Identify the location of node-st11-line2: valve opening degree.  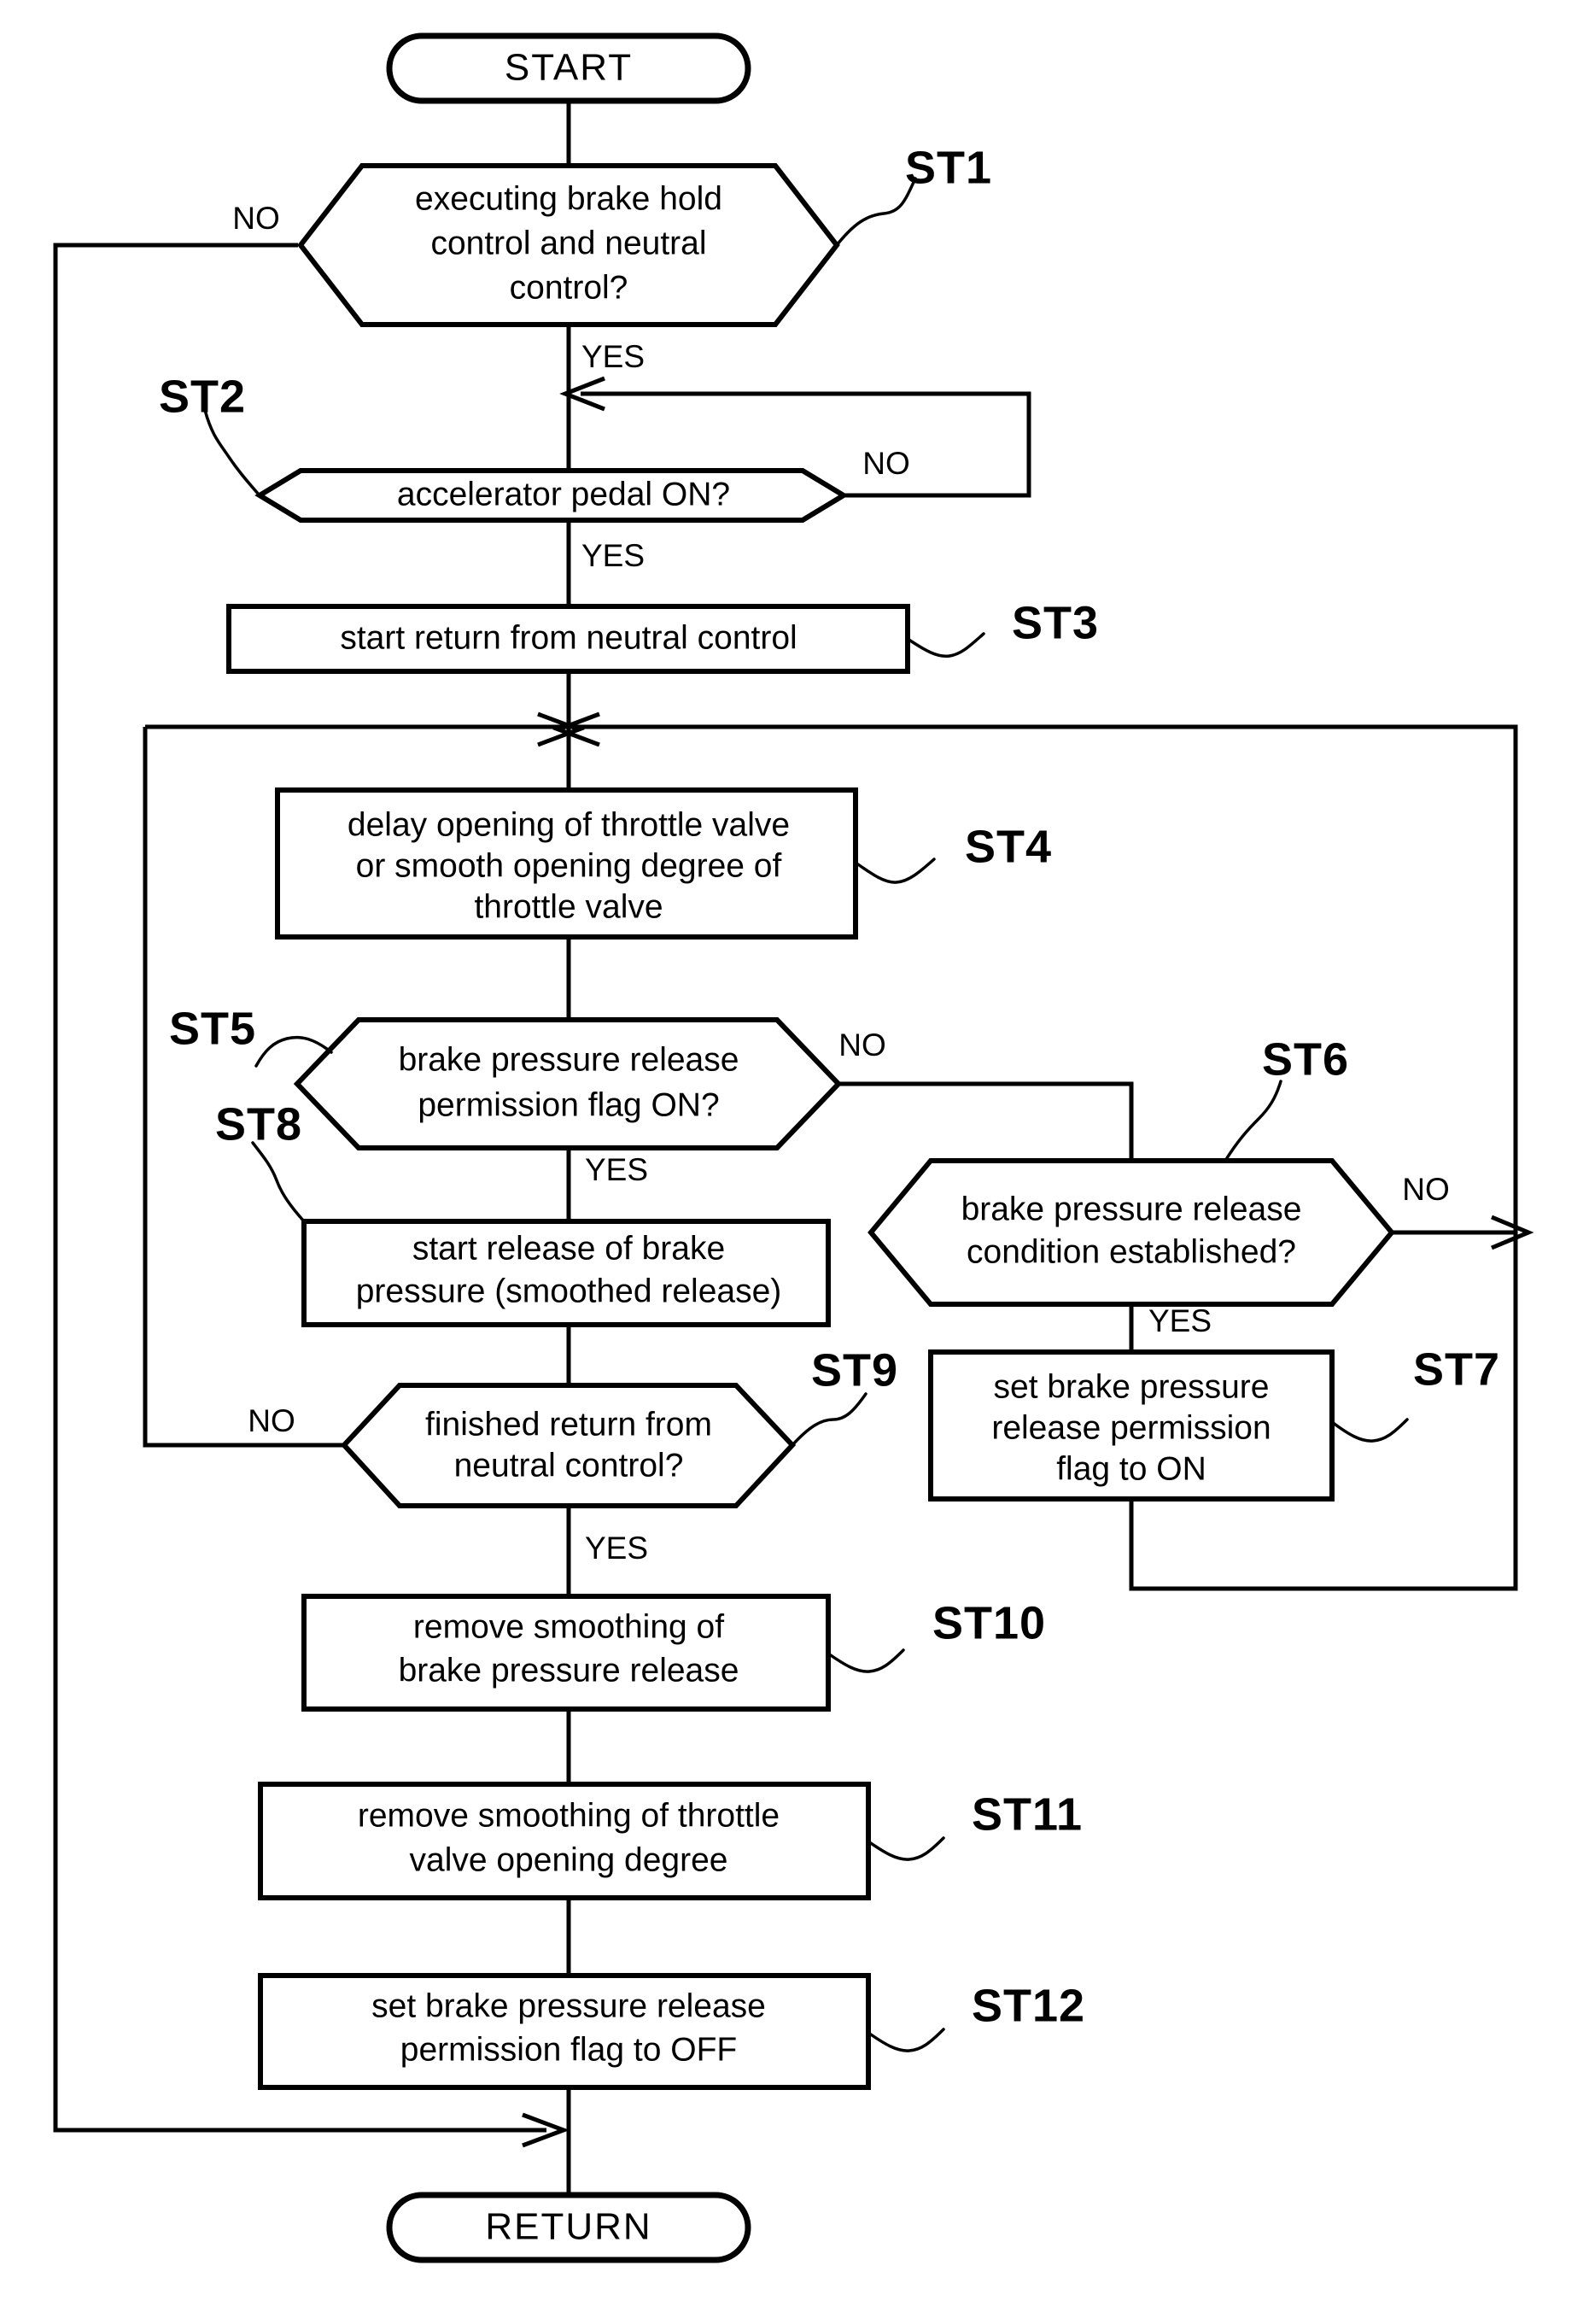
(569, 1859).